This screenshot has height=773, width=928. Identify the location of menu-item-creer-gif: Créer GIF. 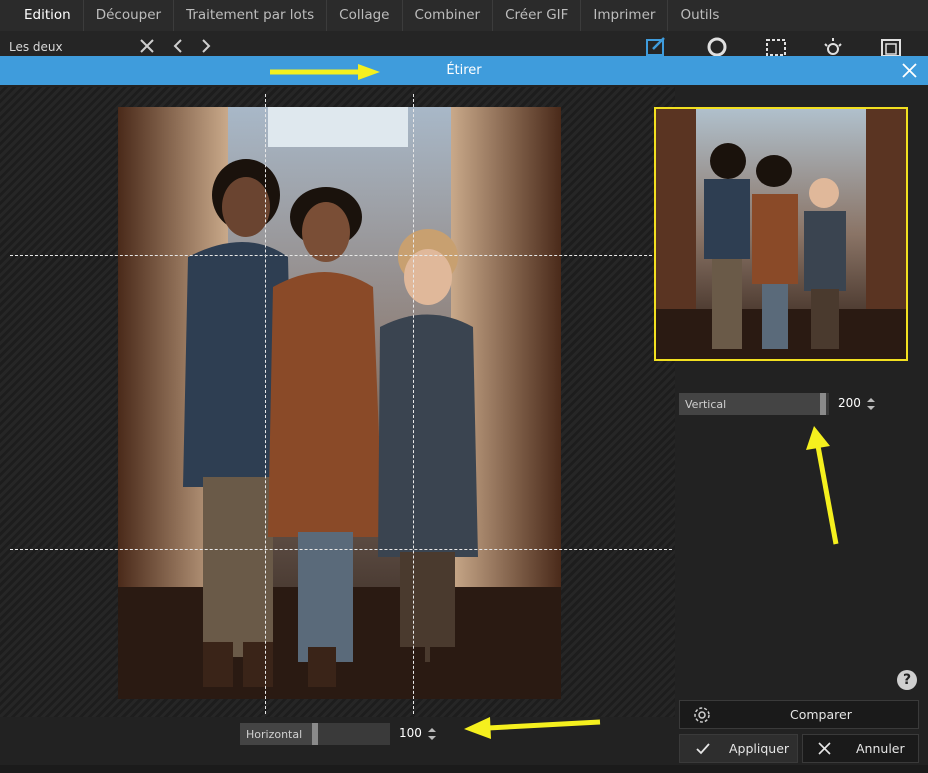
(537, 15).